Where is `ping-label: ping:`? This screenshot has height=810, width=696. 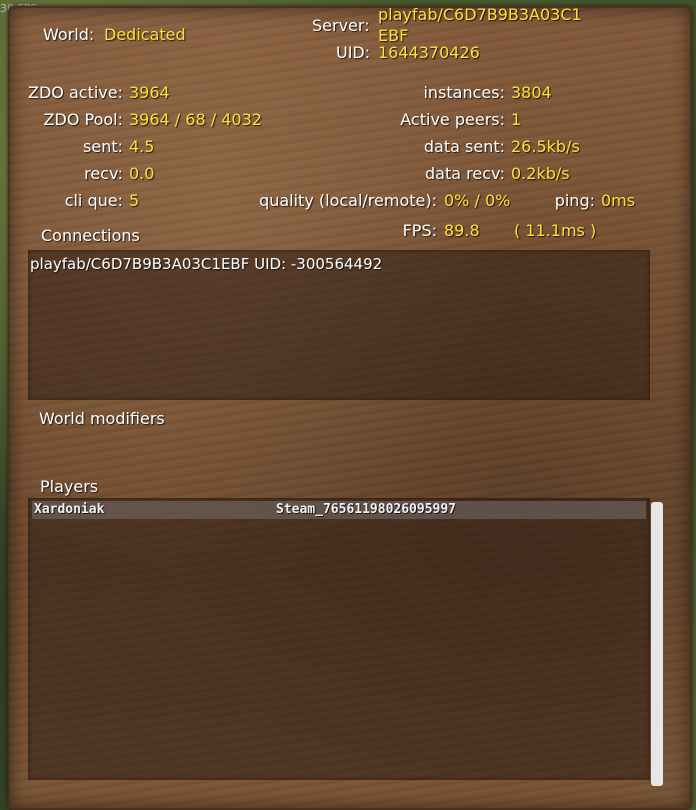
ping-label: ping: is located at coordinates (574, 200).